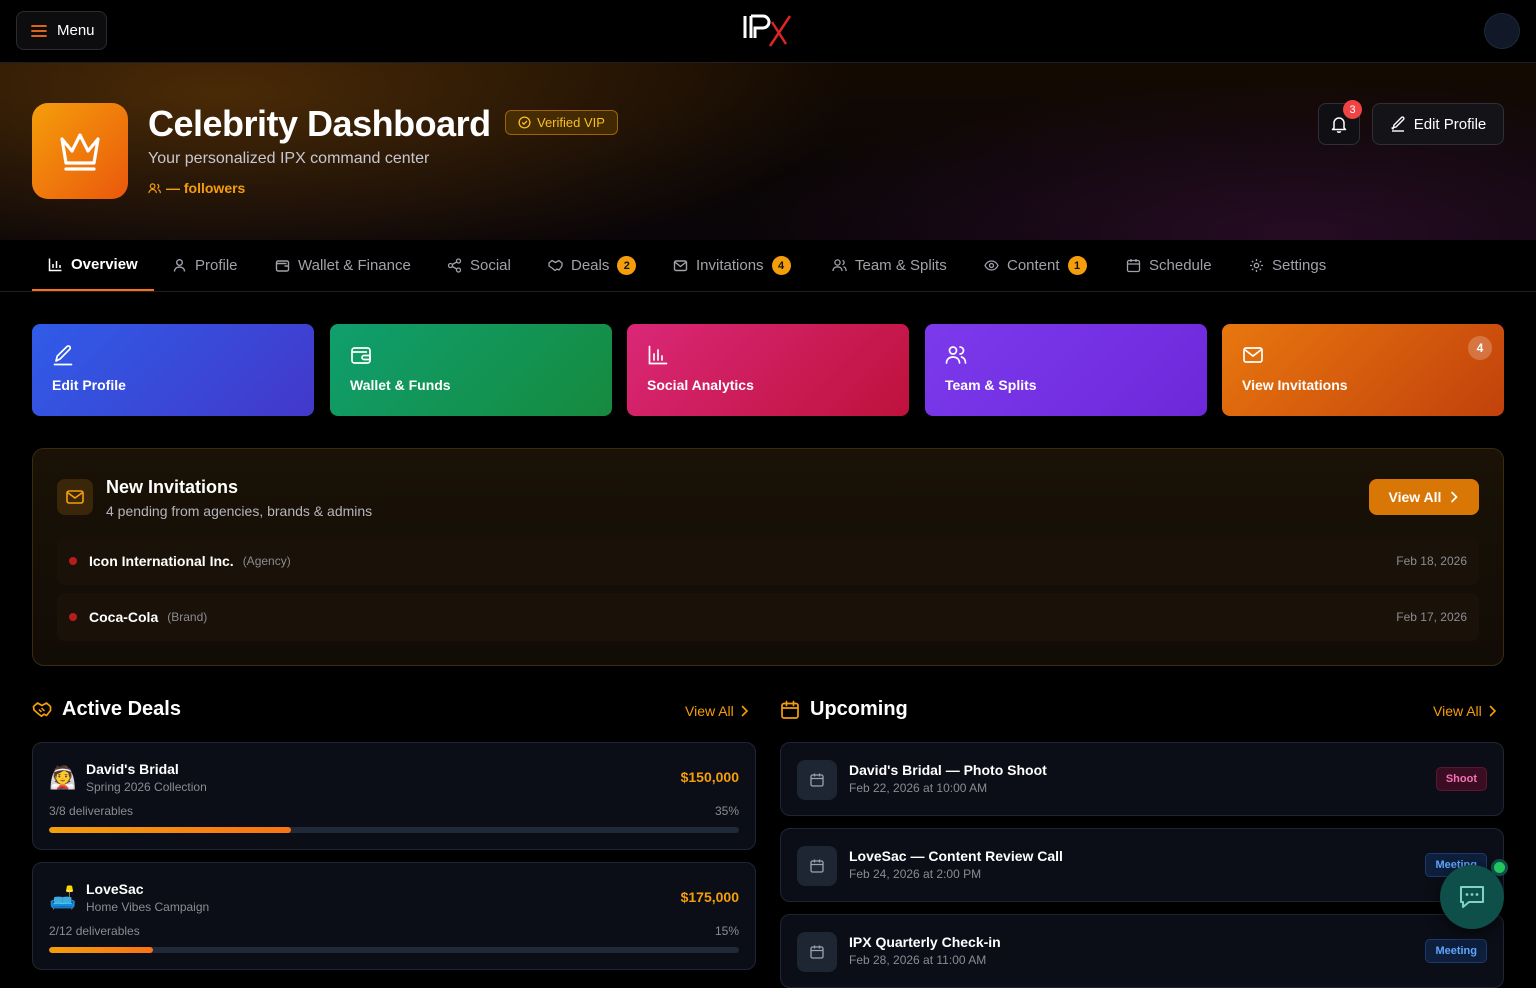 This screenshot has width=1536, height=988. What do you see at coordinates (1431, 561) in the screenshot?
I see `invitation-date: Feb 18, 2026` at bounding box center [1431, 561].